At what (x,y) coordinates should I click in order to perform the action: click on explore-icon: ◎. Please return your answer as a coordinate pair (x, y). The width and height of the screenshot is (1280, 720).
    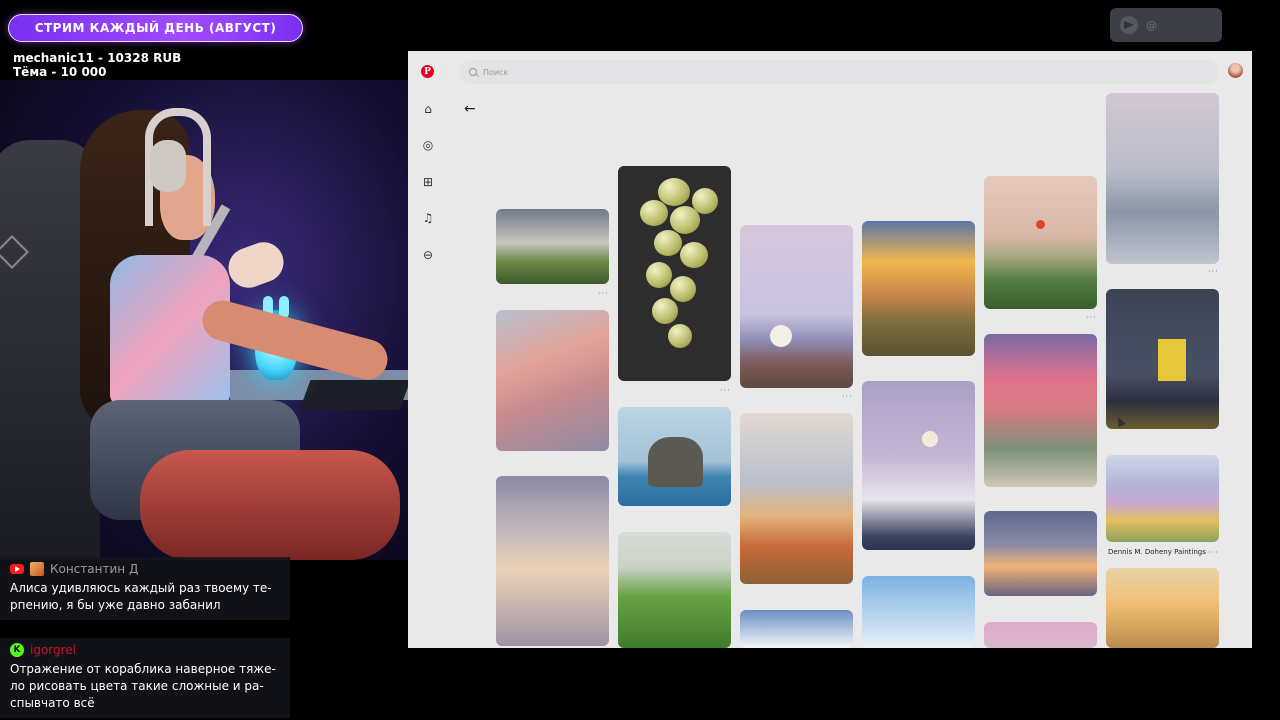
    Looking at the image, I should click on (428, 145).